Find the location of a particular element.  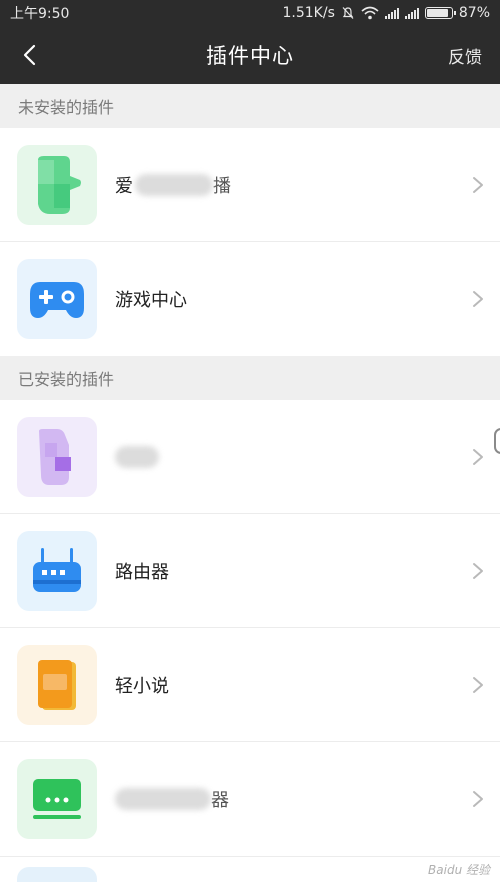

battery-icon is located at coordinates (440, 13).